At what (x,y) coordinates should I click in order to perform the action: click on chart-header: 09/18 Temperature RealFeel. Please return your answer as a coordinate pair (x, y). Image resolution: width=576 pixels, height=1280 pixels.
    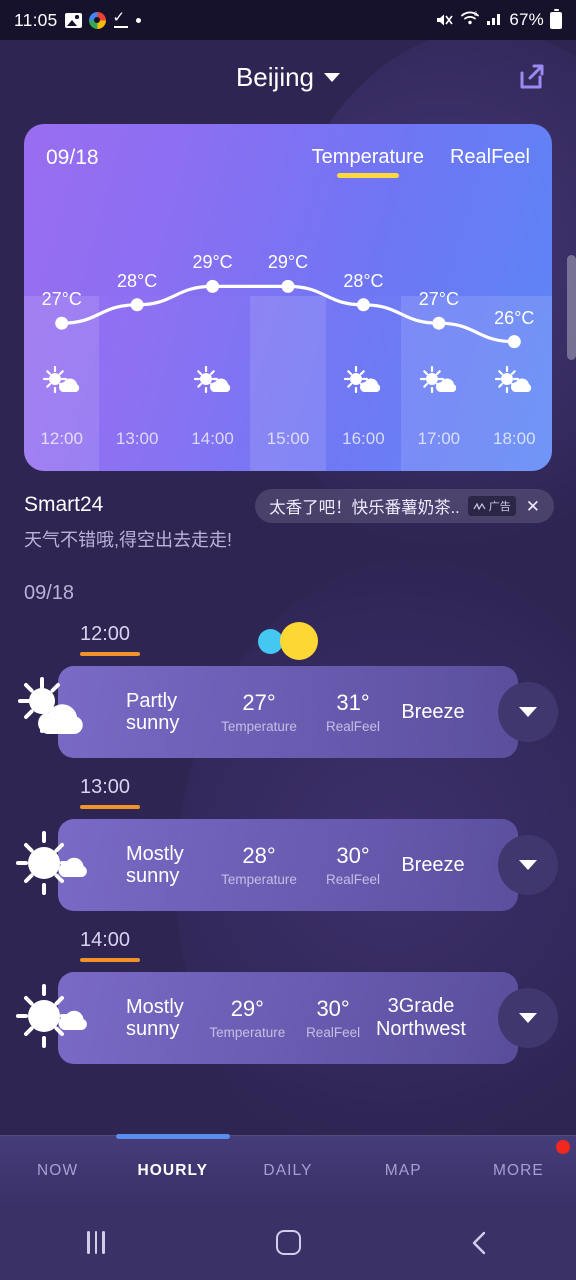
    Looking at the image, I should click on (288, 152).